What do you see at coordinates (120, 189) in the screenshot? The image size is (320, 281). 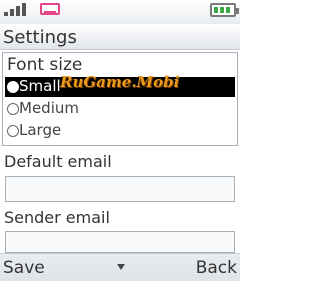 I see `default-email-field` at bounding box center [120, 189].